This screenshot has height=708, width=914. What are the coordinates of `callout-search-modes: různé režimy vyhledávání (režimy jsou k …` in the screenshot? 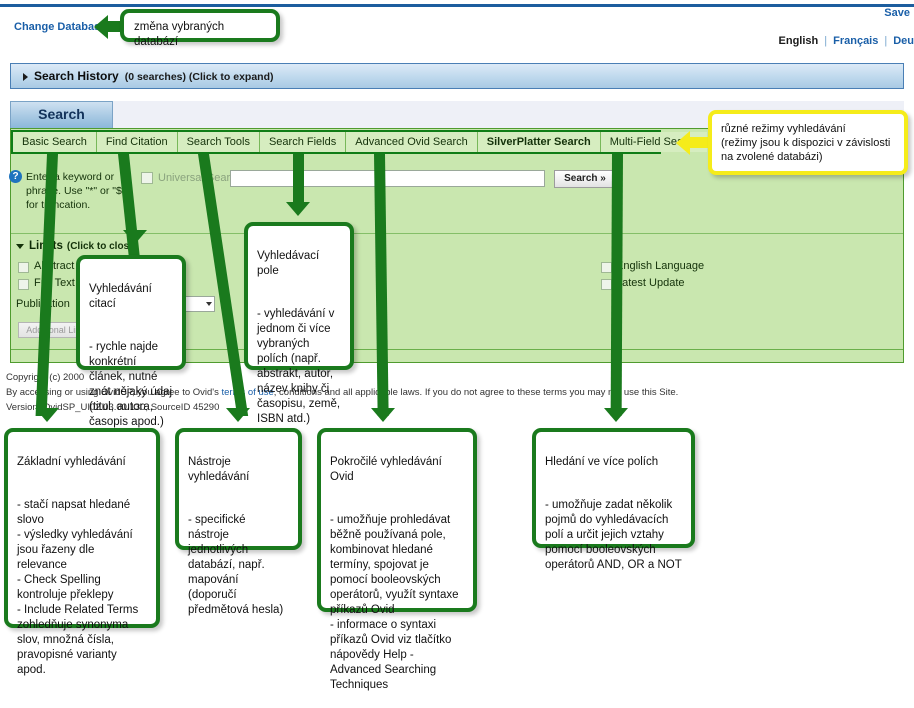 It's located at (808, 142).